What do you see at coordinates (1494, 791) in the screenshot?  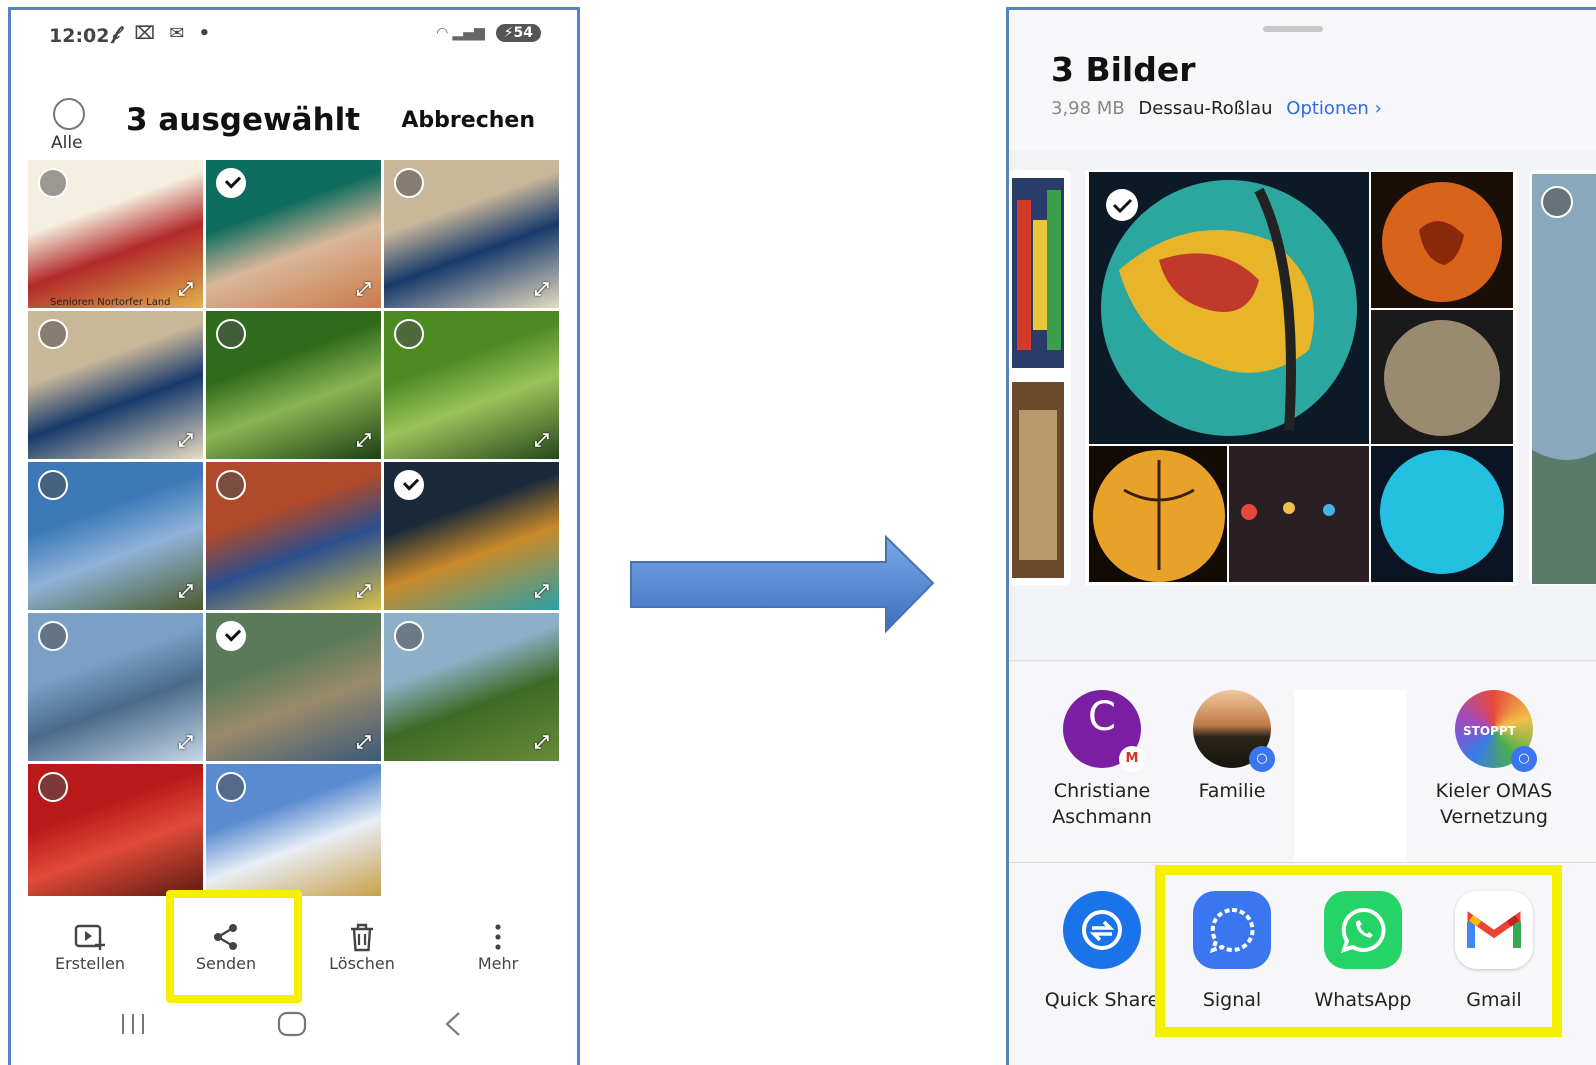 I see `contact-name: Kieler OMAS` at bounding box center [1494, 791].